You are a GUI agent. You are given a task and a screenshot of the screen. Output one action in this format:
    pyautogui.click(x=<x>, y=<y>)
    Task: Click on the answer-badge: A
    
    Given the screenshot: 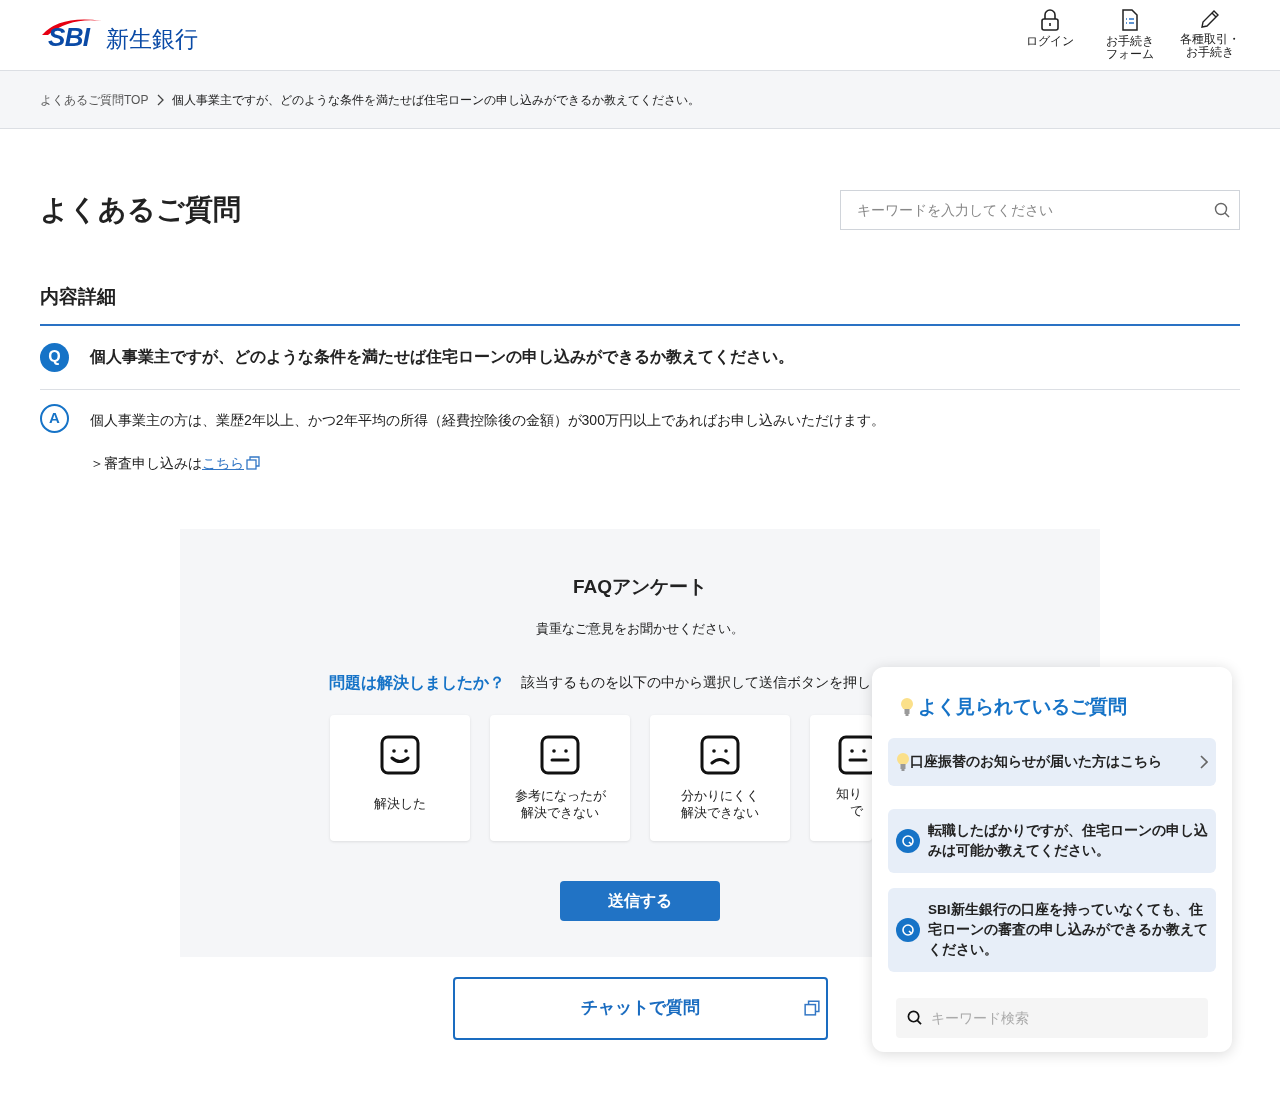 What is the action you would take?
    pyautogui.click(x=54, y=418)
    